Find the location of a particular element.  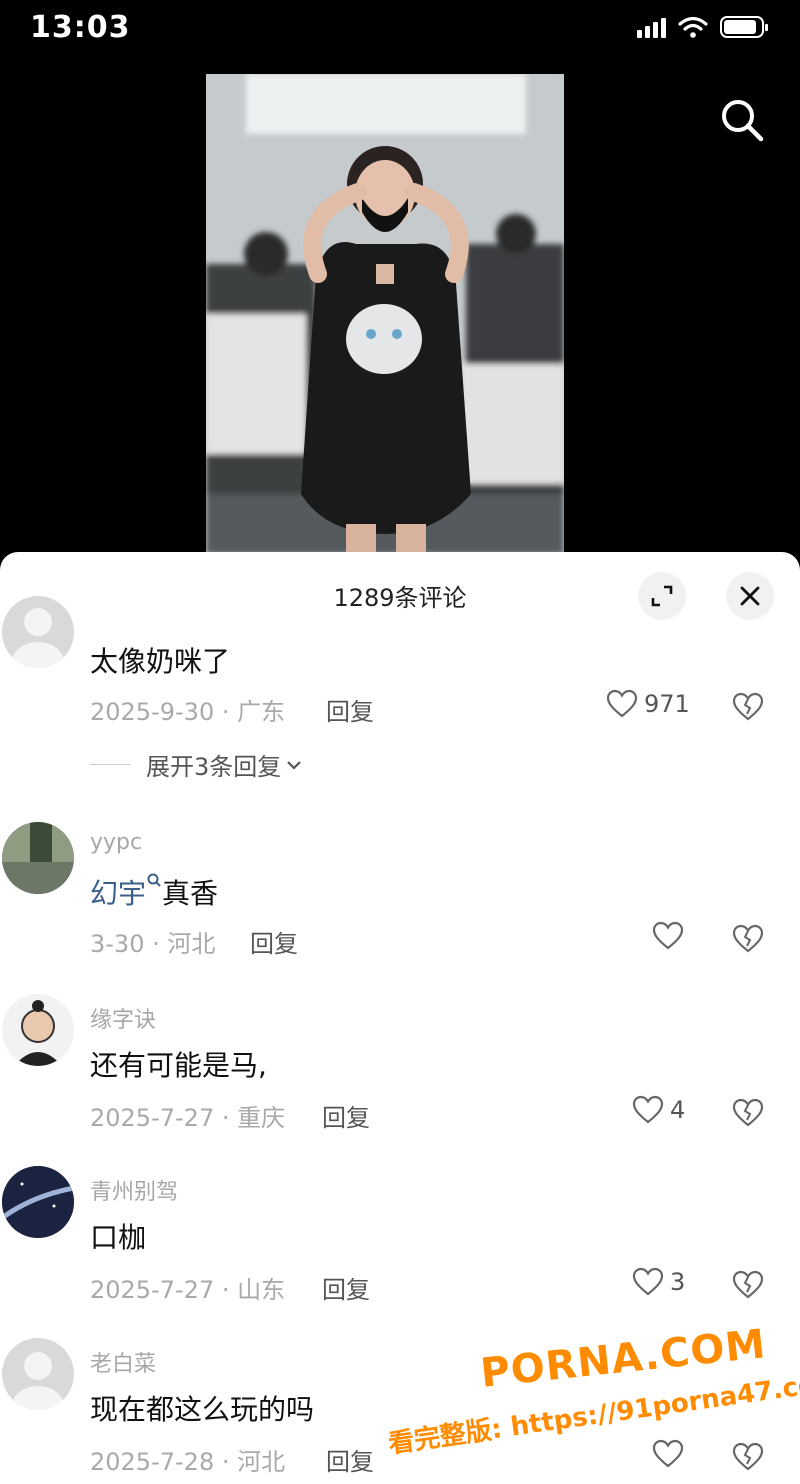

like-count: 3 is located at coordinates (678, 1282).